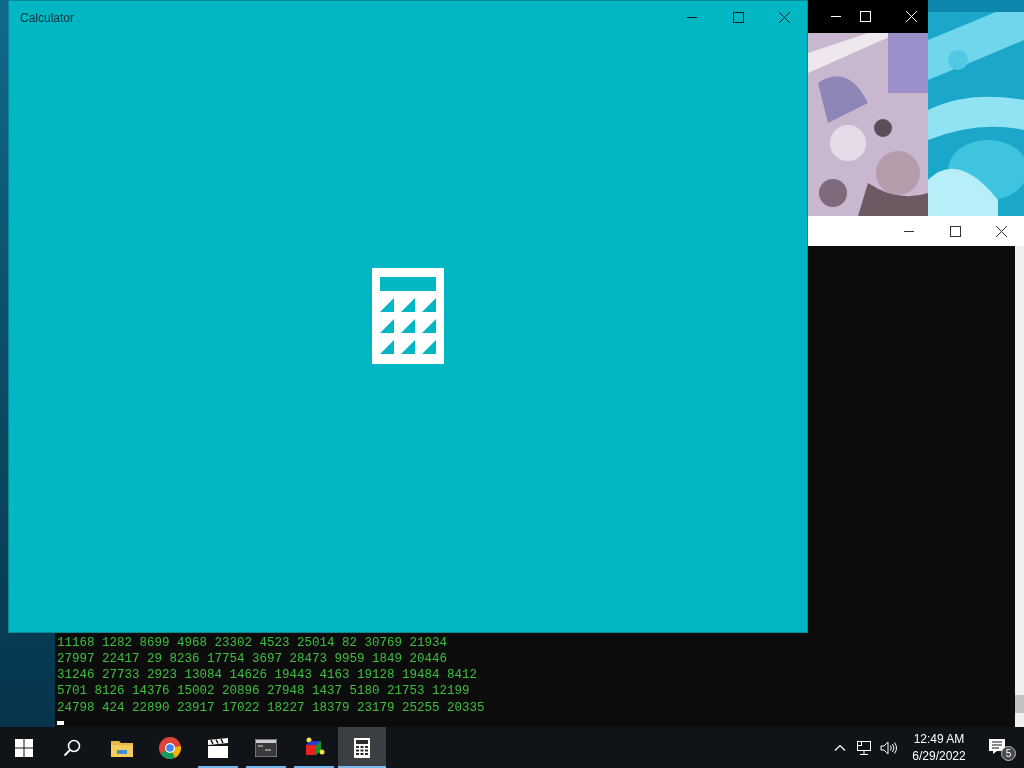 The image size is (1024, 768). What do you see at coordinates (60, 723) in the screenshot?
I see `text-cursor` at bounding box center [60, 723].